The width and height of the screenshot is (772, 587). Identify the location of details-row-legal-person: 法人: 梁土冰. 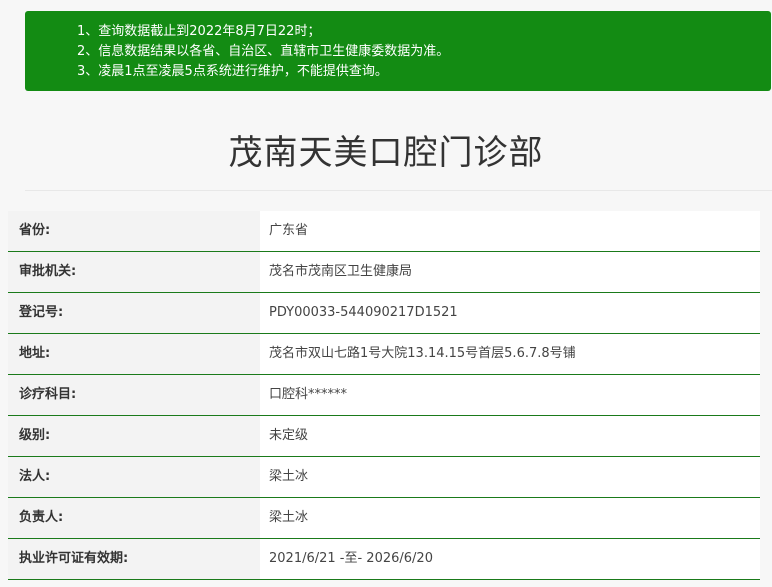
(384, 477).